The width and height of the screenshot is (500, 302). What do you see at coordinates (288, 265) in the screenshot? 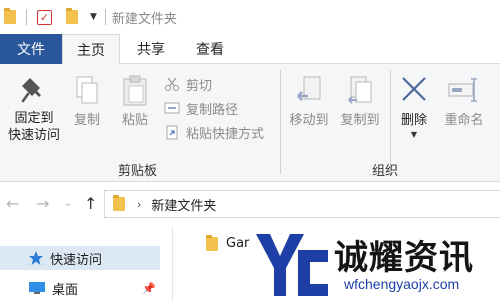
I see `logo-mark-icon` at bounding box center [288, 265].